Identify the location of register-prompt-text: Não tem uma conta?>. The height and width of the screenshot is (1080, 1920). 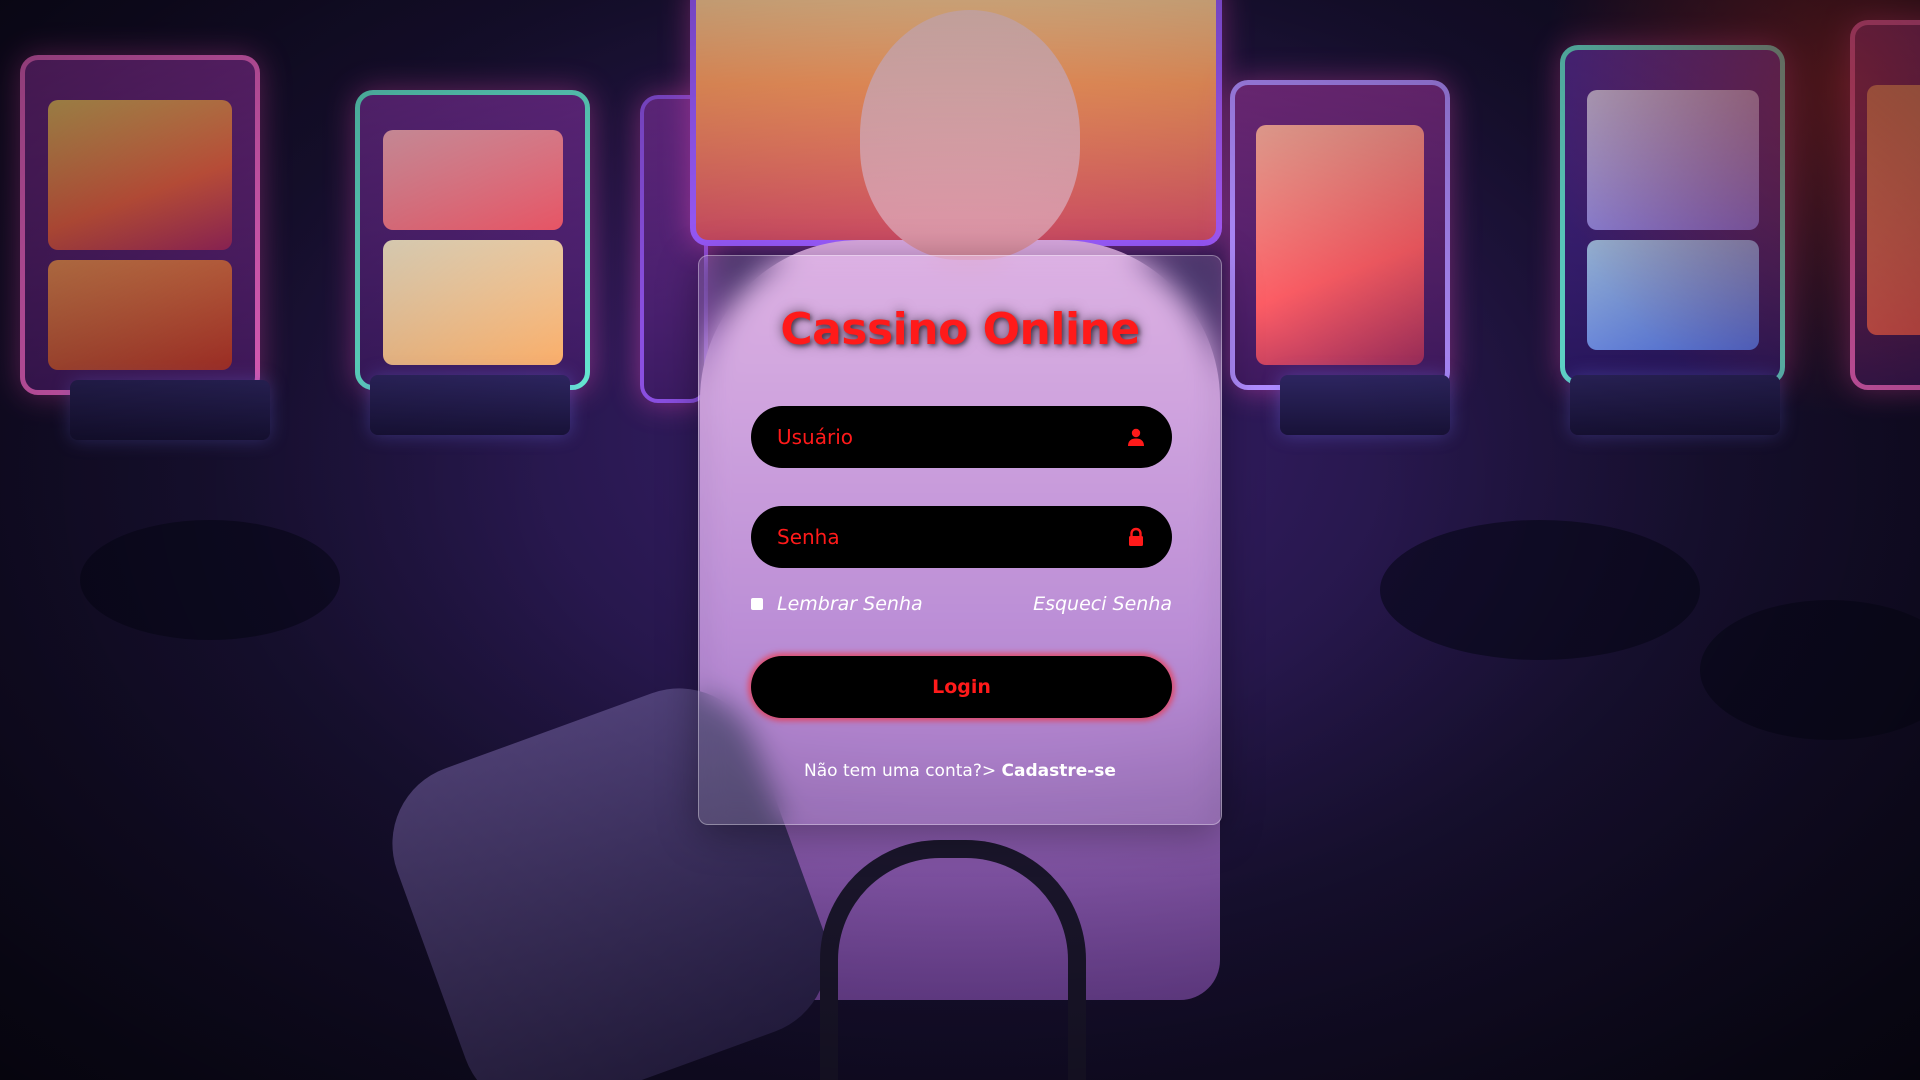
(900, 771).